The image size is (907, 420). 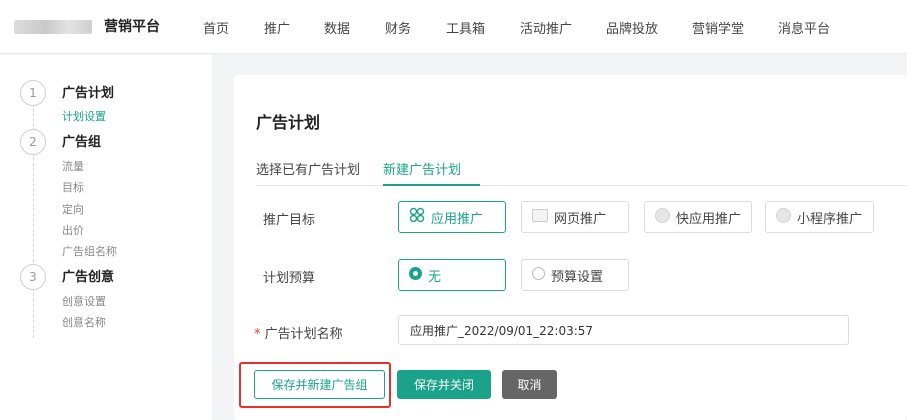 What do you see at coordinates (783, 217) in the screenshot?
I see `mini-program-icon` at bounding box center [783, 217].